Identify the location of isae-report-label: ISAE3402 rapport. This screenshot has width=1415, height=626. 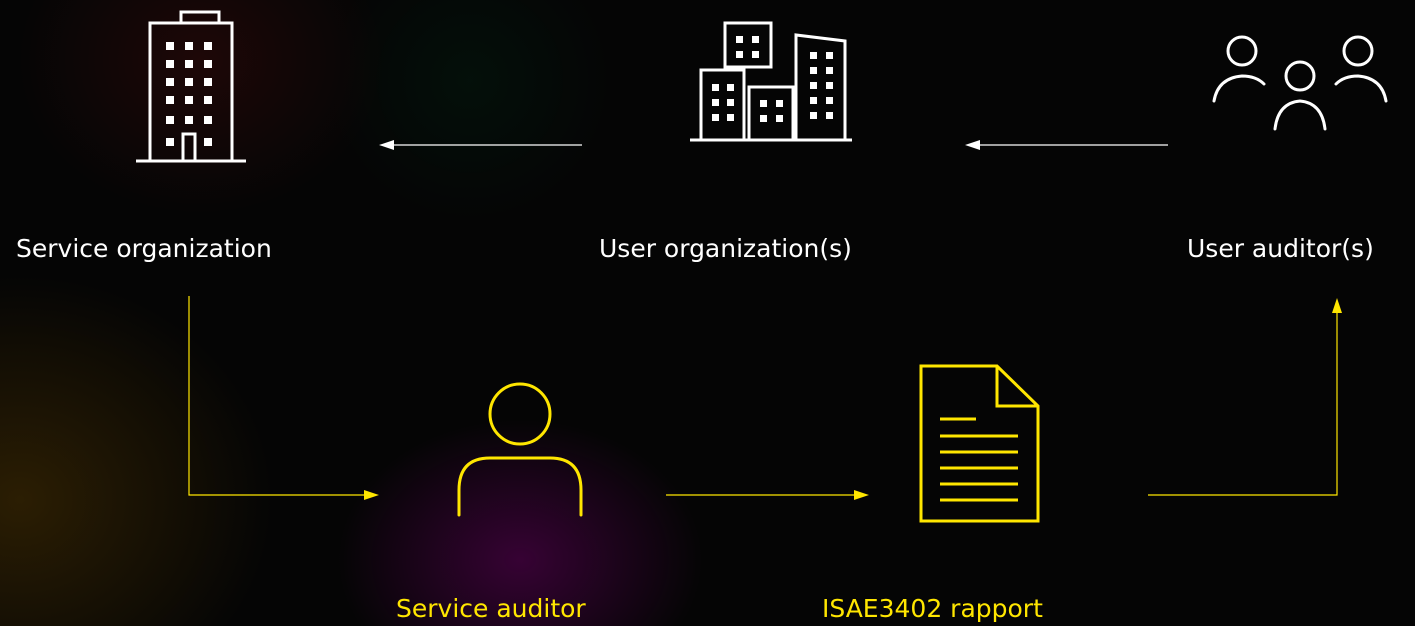
(932, 608).